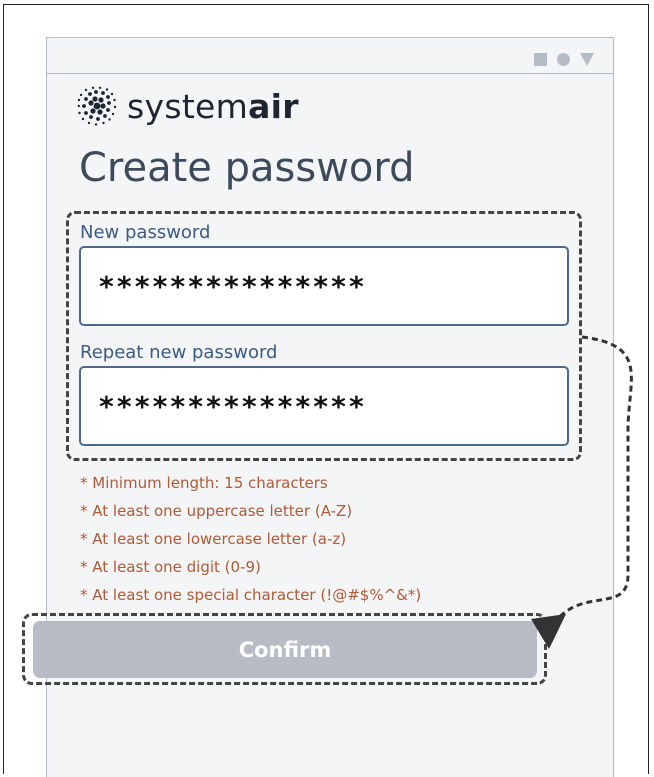 This screenshot has height=777, width=654. Describe the element at coordinates (330, 56) in the screenshot. I see `status-bar` at that location.